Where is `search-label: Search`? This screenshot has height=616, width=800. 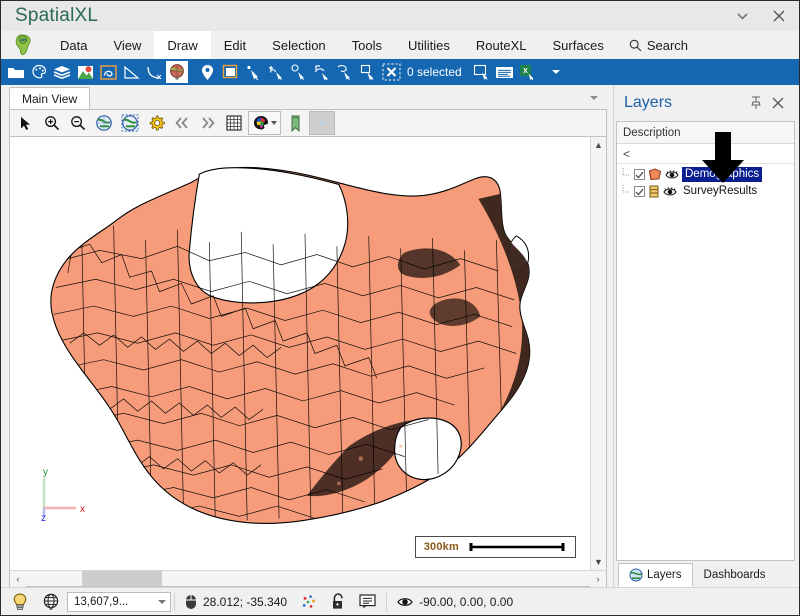 search-label: Search is located at coordinates (667, 45).